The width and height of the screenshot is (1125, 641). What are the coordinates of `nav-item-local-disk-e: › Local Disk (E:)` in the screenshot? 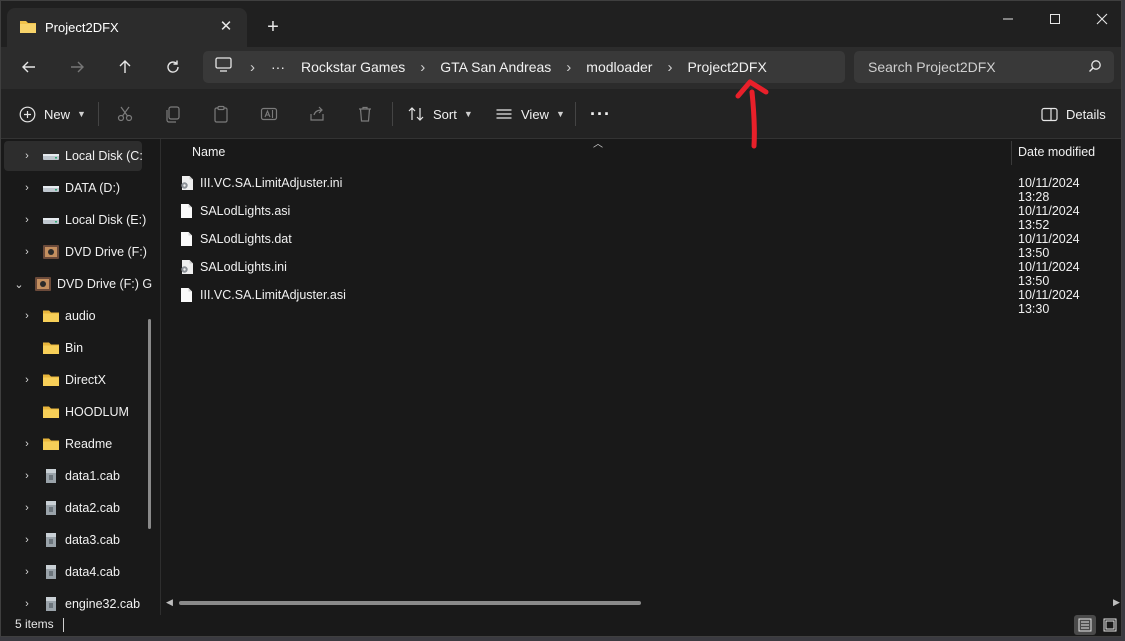 It's located at (79, 220).